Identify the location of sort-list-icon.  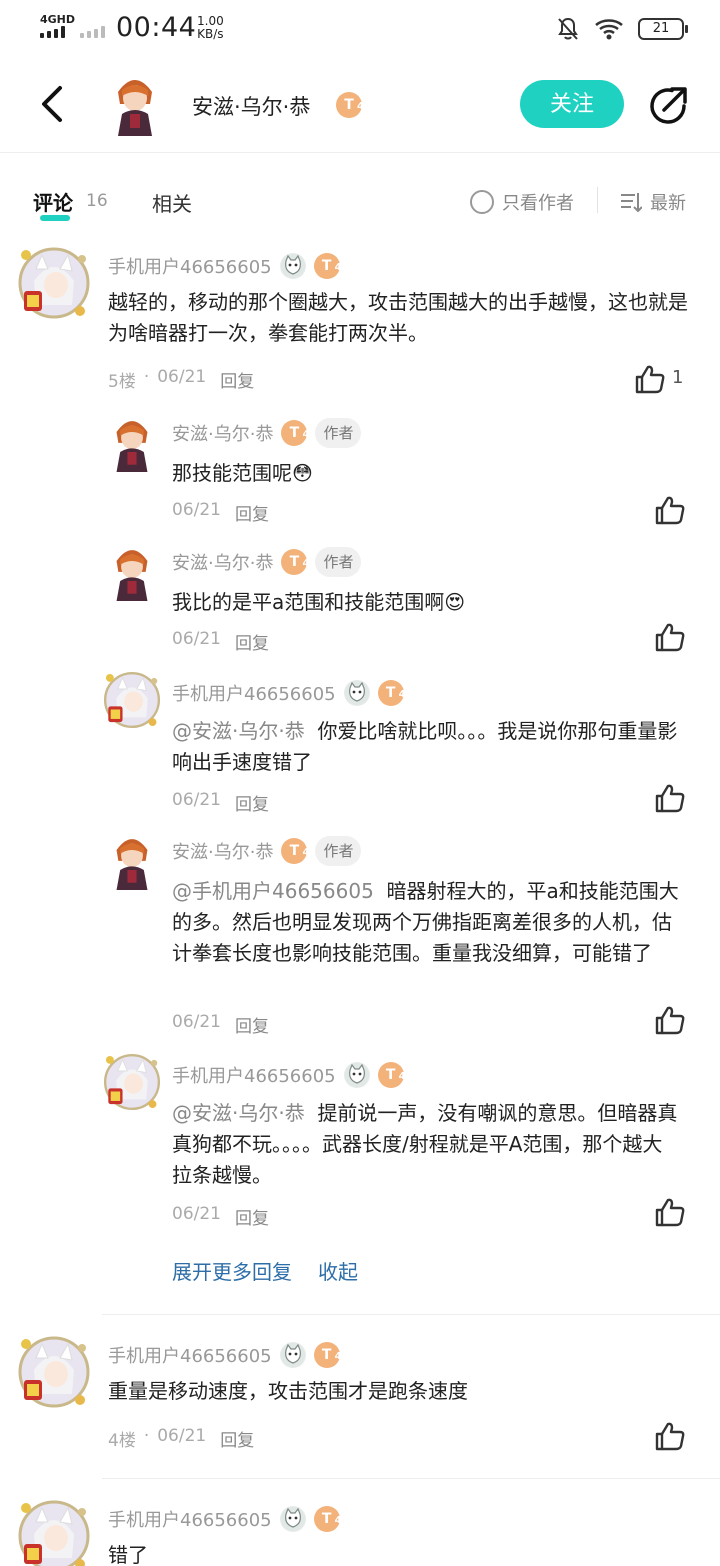
(631, 203).